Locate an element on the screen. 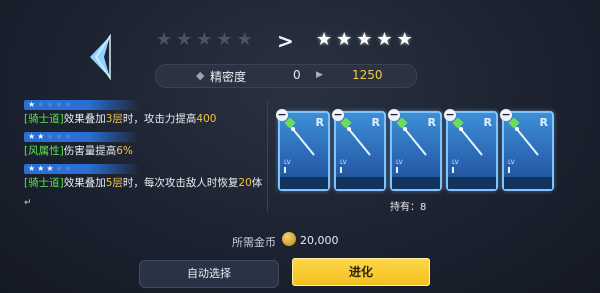 The image size is (600, 293). effect-text-part: 伤害量提高 is located at coordinates (90, 151).